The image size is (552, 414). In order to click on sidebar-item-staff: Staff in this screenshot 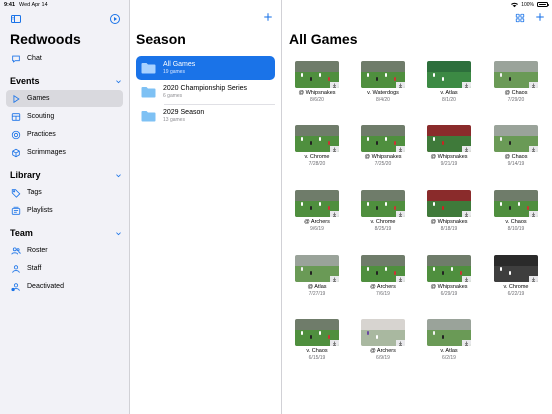, I will do `click(64, 268)`.